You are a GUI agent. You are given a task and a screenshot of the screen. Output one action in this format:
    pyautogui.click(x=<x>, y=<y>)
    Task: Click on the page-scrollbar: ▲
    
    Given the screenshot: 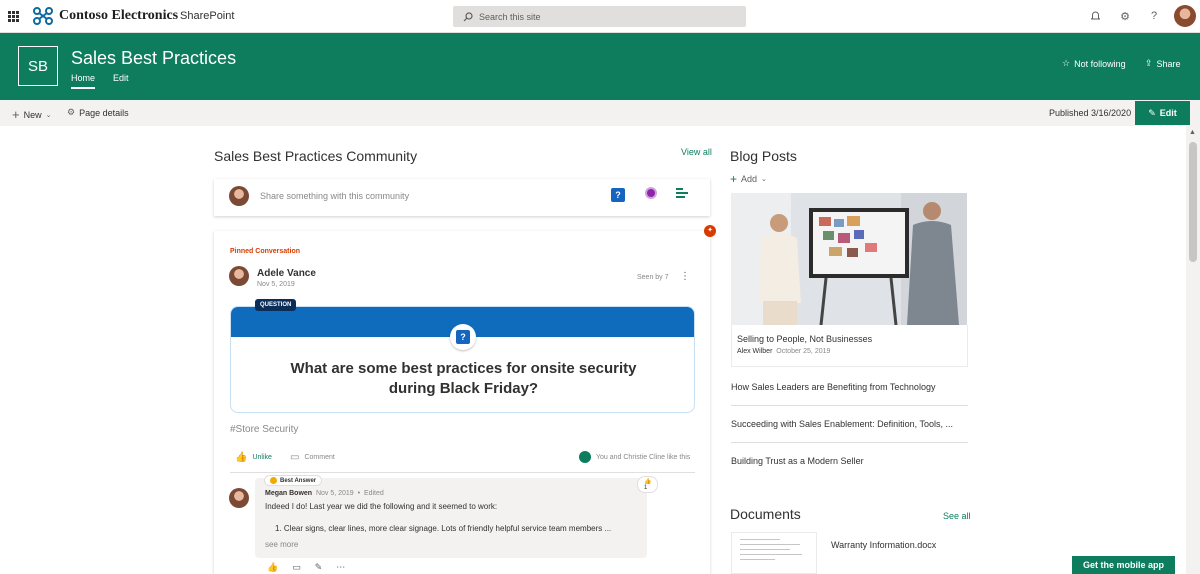 What is the action you would take?
    pyautogui.click(x=1193, y=350)
    